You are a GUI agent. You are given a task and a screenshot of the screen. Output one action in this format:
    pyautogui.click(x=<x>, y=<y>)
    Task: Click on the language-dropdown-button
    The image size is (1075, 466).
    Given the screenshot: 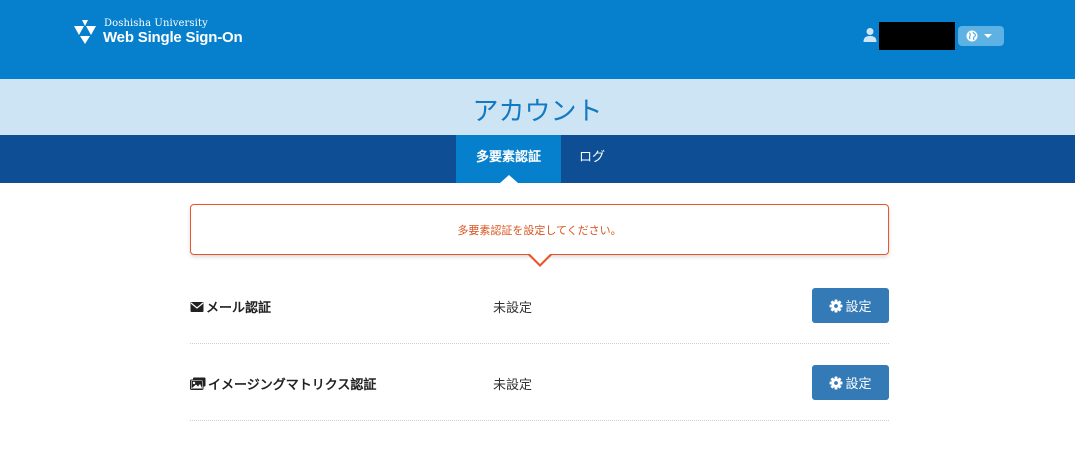 What is the action you would take?
    pyautogui.click(x=981, y=36)
    